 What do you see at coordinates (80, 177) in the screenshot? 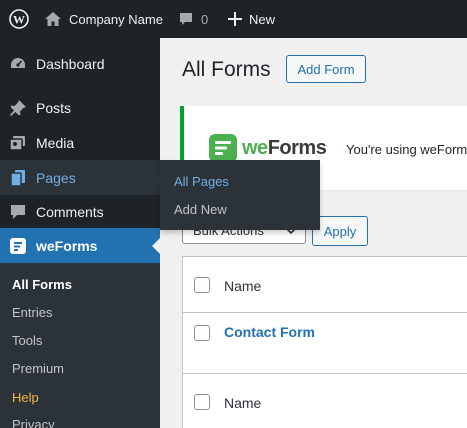
I see `menu-item-pages: Pages` at bounding box center [80, 177].